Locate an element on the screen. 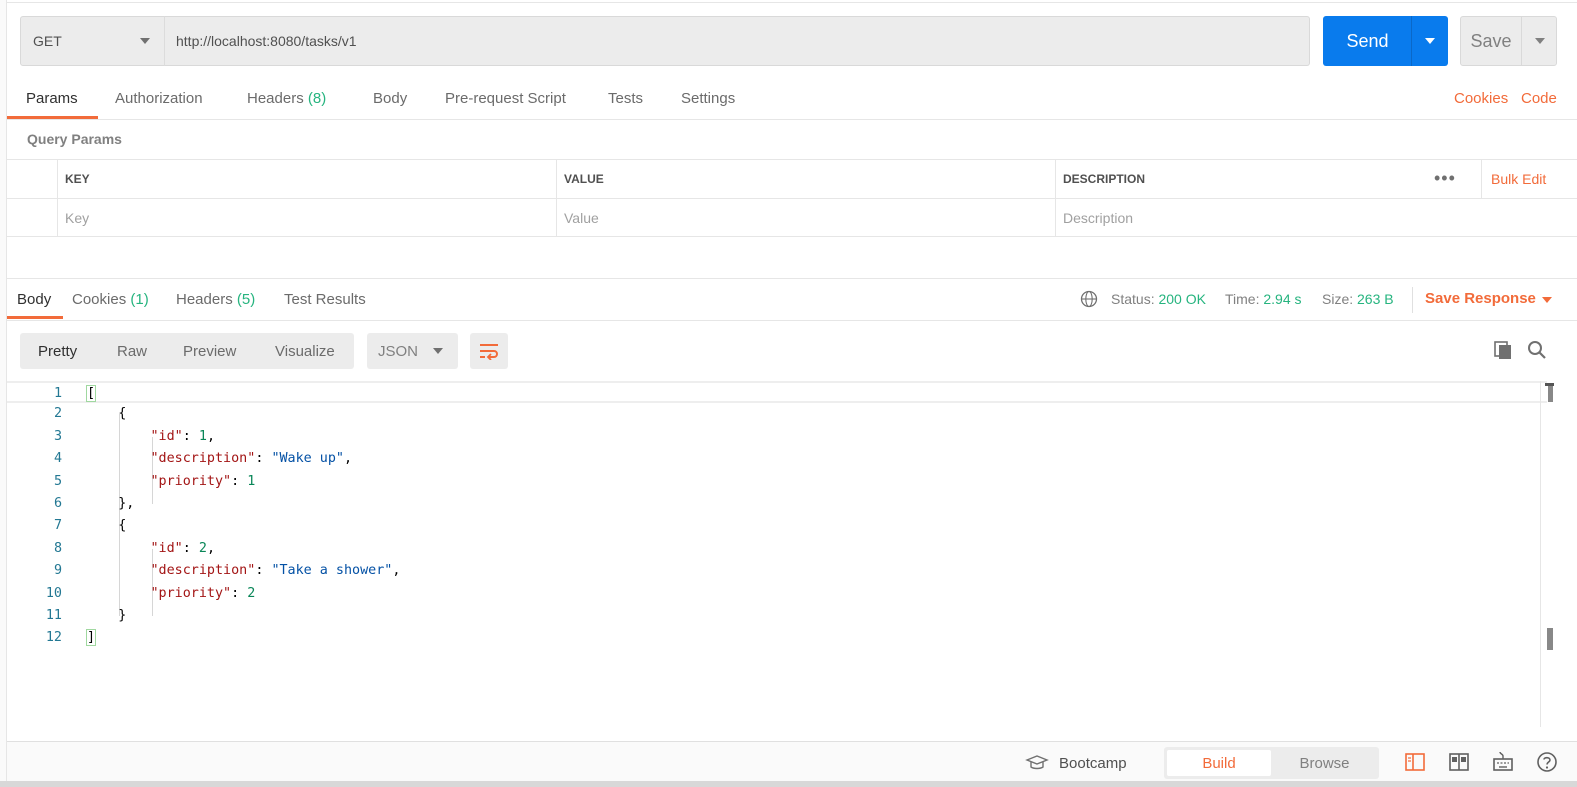 Image resolution: width=1577 pixels, height=787 pixels. copy-icon is located at coordinates (1503, 350).